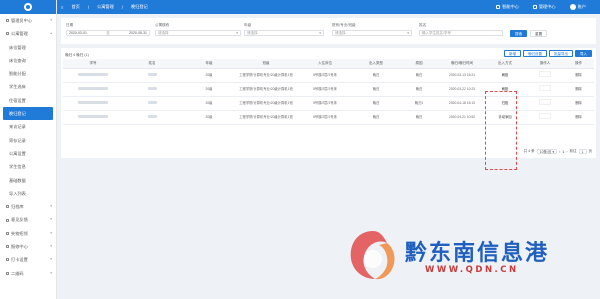 Image resolution: width=600 pixels, height=299 pixels. Describe the element at coordinates (28, 86) in the screenshot. I see `sidebar-item: 学生选床` at that location.